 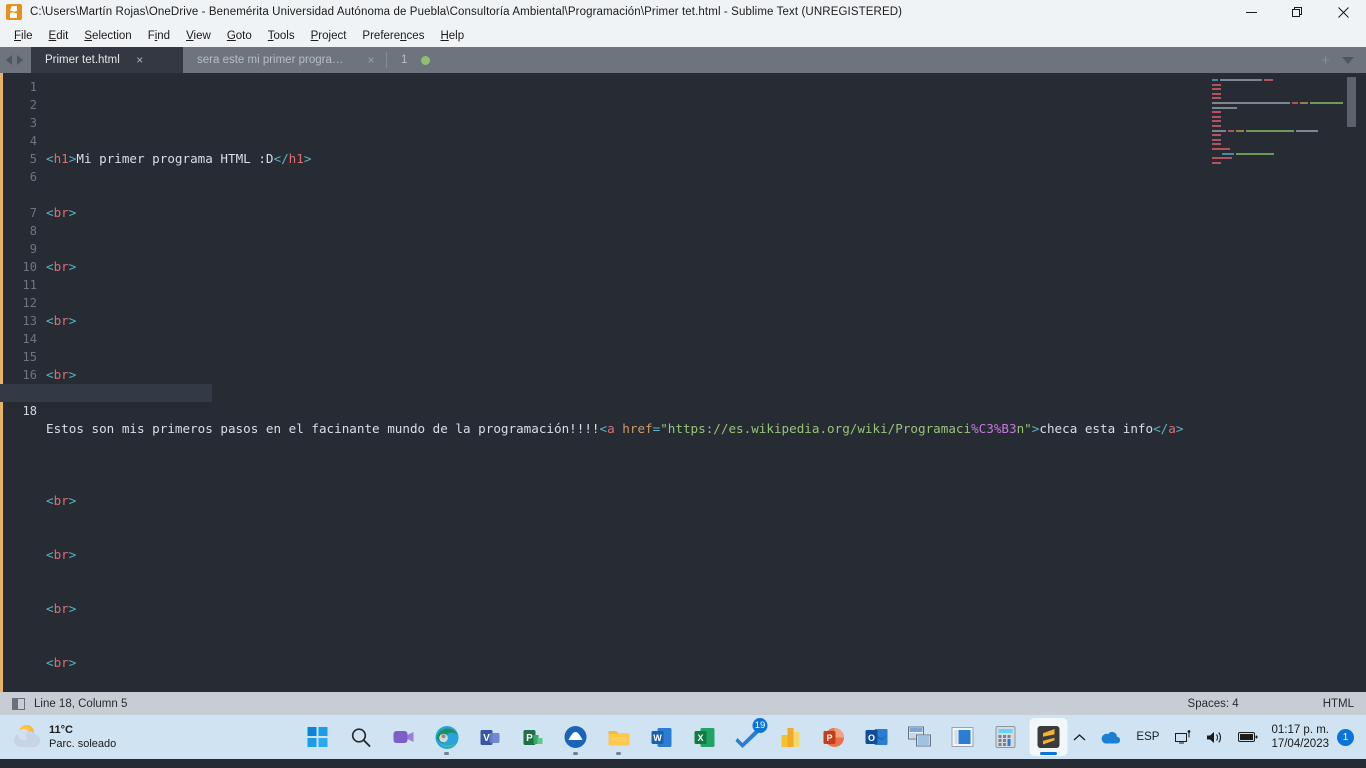 I want to click on line-number: 7, so click(x=33, y=213).